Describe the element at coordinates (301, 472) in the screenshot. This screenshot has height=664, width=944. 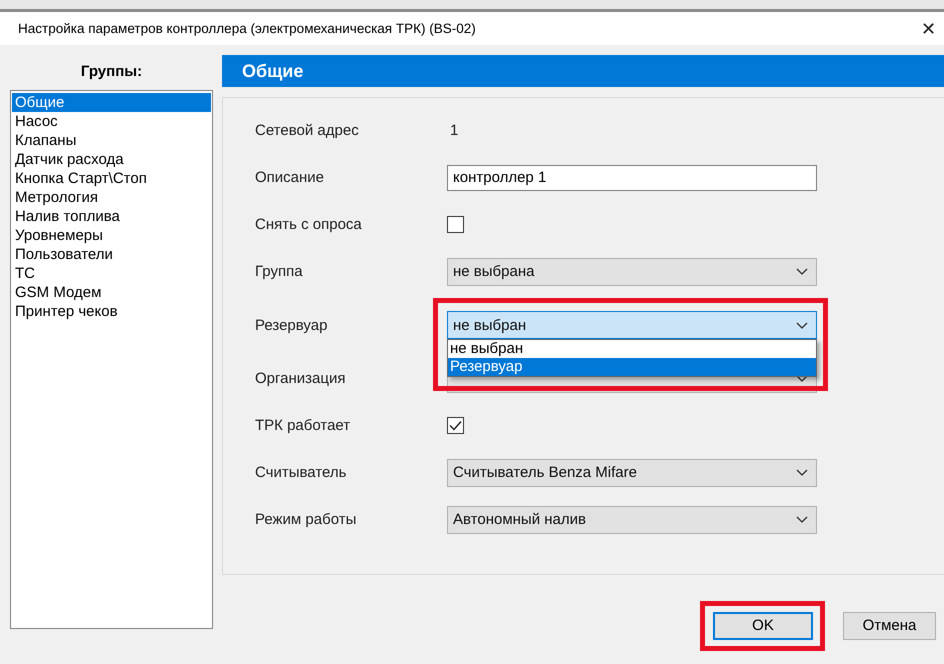
I see `field-label: Считыватель` at that location.